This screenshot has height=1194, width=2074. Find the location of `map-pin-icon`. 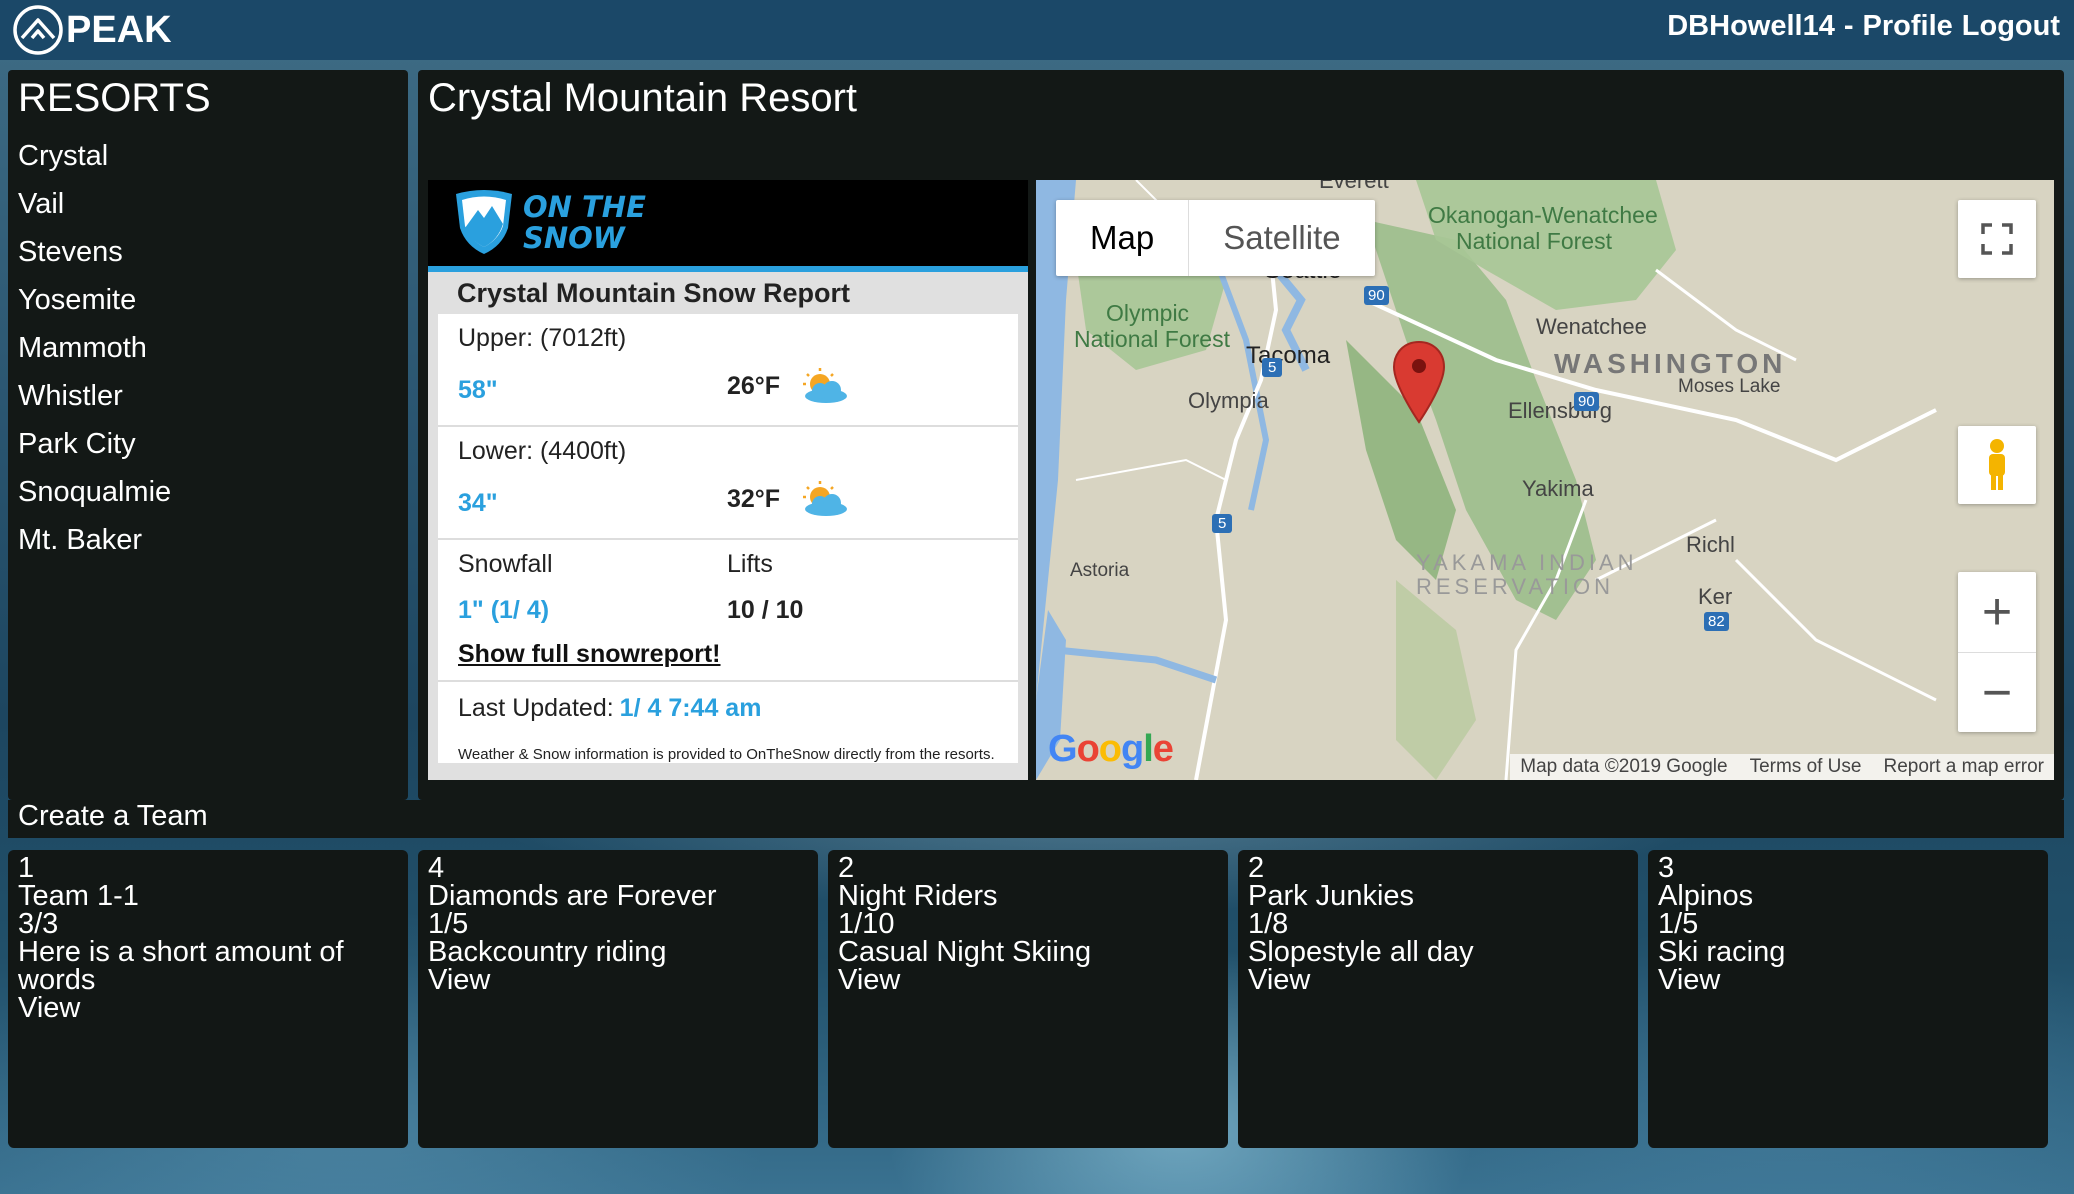

map-pin-icon is located at coordinates (1419, 382).